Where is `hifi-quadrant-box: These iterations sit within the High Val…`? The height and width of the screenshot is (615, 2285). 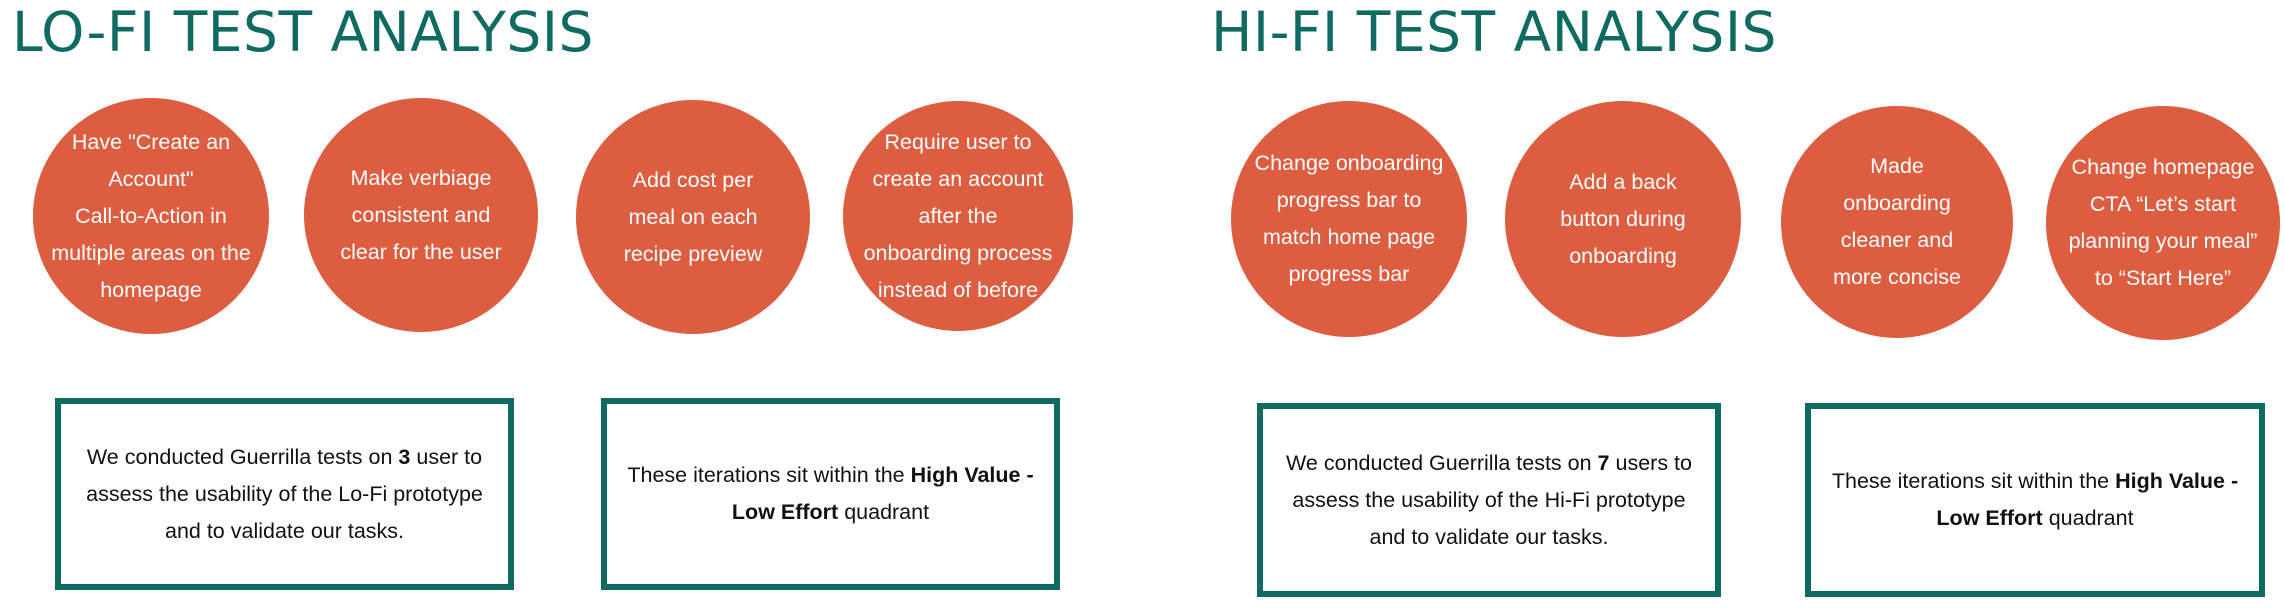
hifi-quadrant-box: These iterations sit within the High Val… is located at coordinates (2035, 500).